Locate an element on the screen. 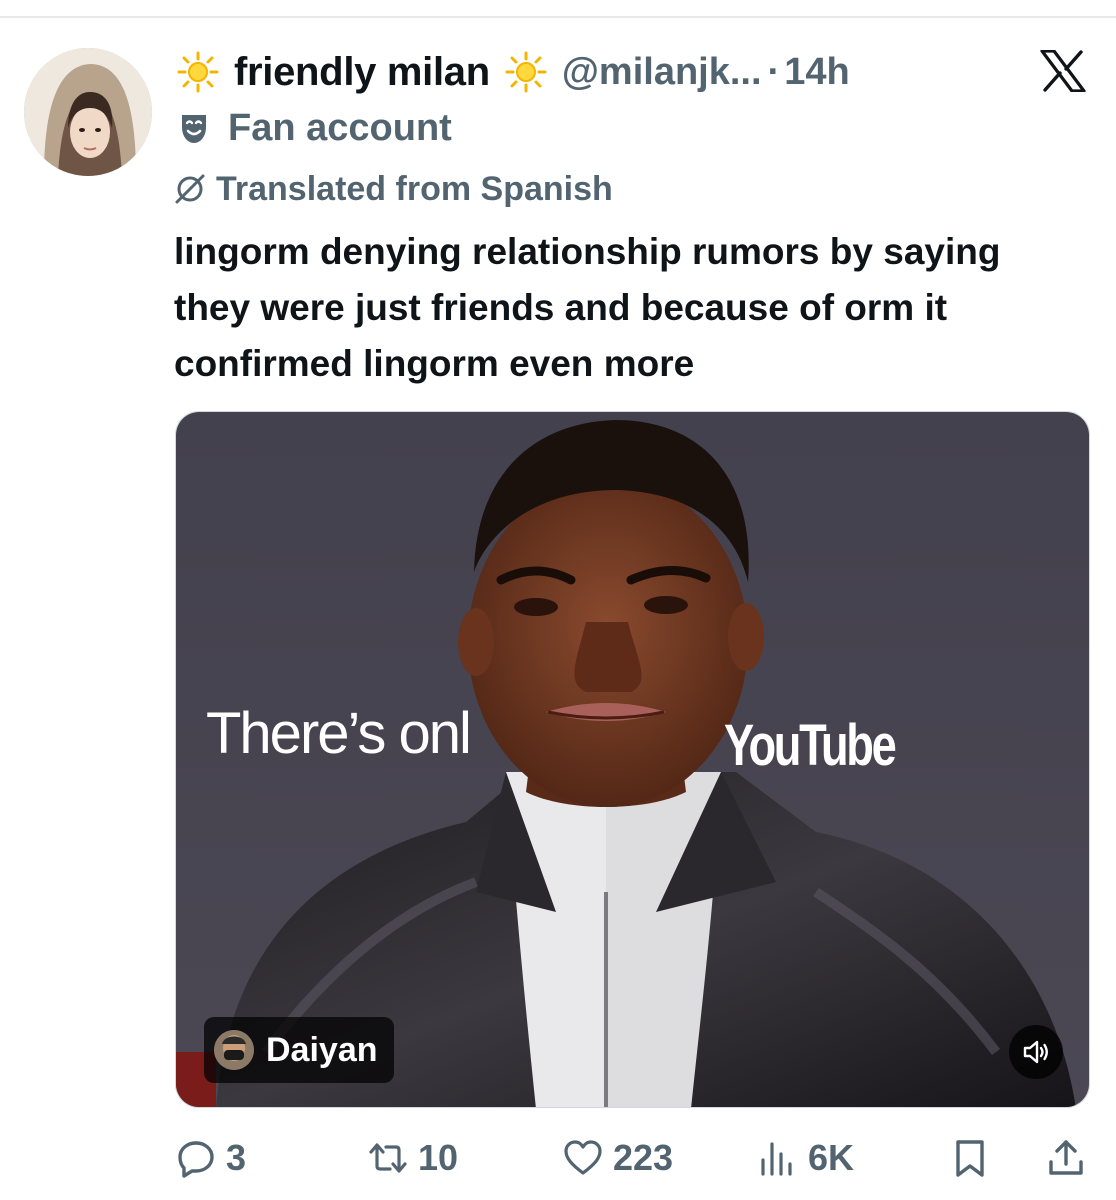 The image size is (1116, 1200). background-sign-text-left: There’s onl is located at coordinates (339, 733).